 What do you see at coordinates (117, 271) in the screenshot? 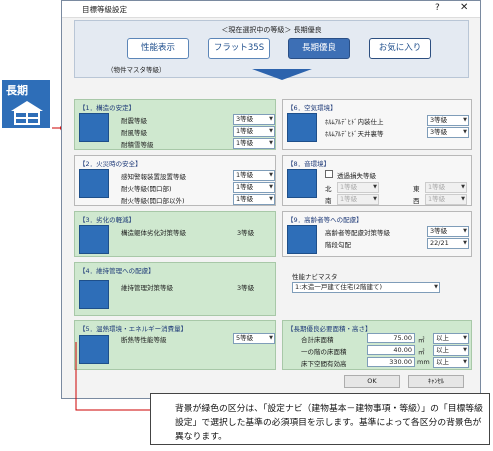
I see `section-title: 【4．維持管理への配慮】` at bounding box center [117, 271].